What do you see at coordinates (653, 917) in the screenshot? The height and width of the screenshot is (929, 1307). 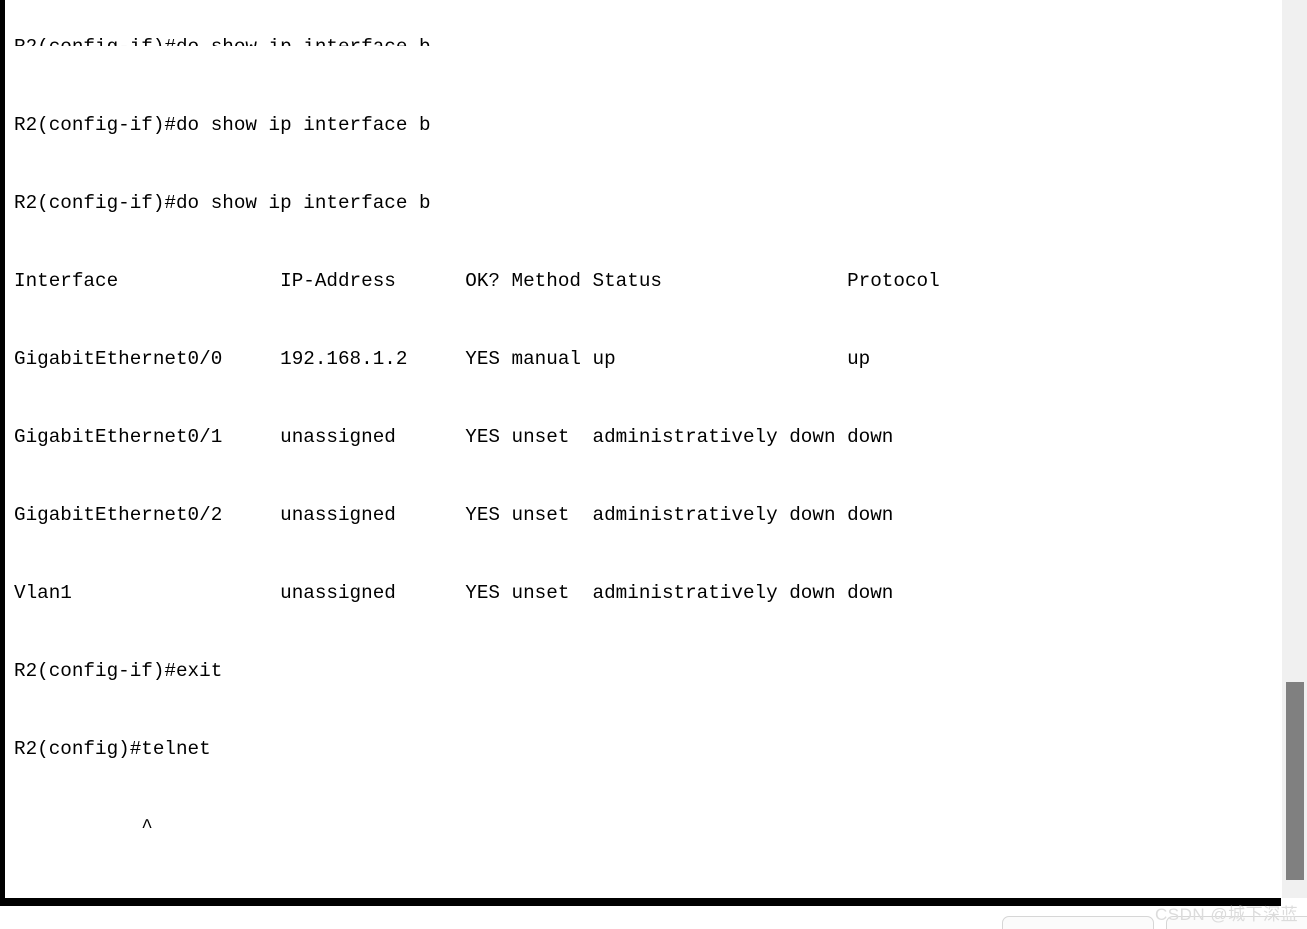 I see `page-chrome-below-terminal` at bounding box center [653, 917].